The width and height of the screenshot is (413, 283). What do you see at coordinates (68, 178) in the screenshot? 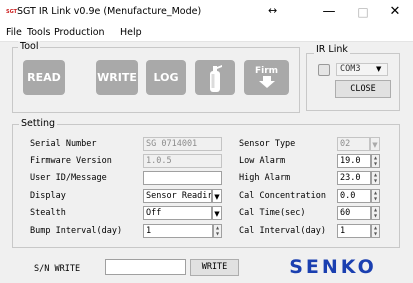
I see `user-id-label: User ID/Message` at bounding box center [68, 178].